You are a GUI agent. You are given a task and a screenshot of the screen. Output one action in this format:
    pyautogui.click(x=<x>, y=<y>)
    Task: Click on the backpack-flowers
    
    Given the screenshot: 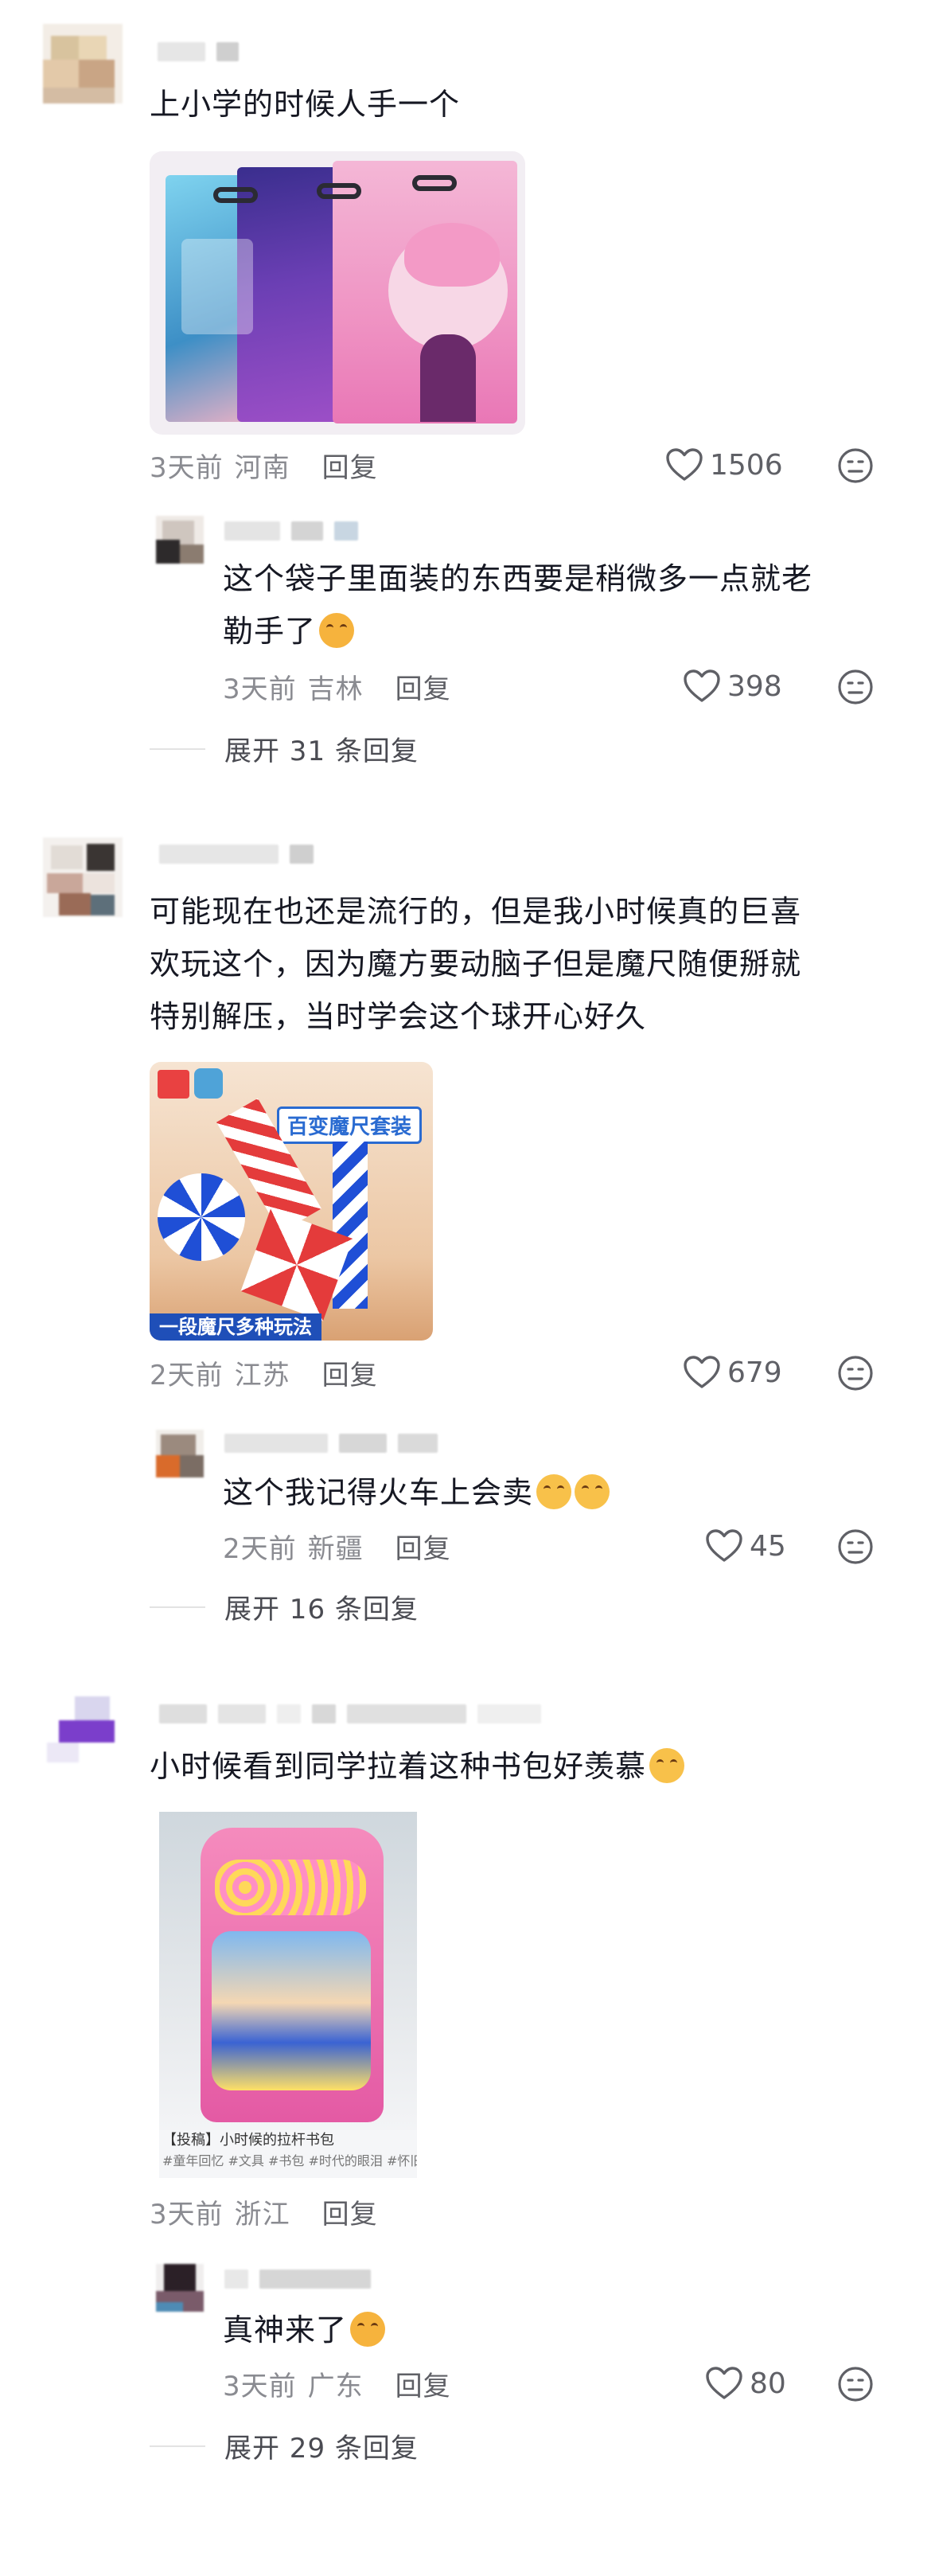 What is the action you would take?
    pyautogui.click(x=290, y=1887)
    